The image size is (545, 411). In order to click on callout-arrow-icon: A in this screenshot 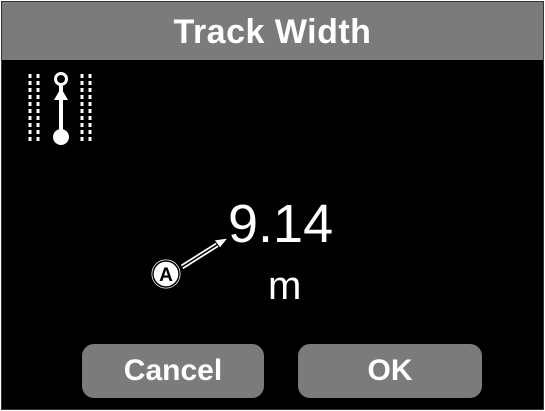, I will do `click(189, 264)`.